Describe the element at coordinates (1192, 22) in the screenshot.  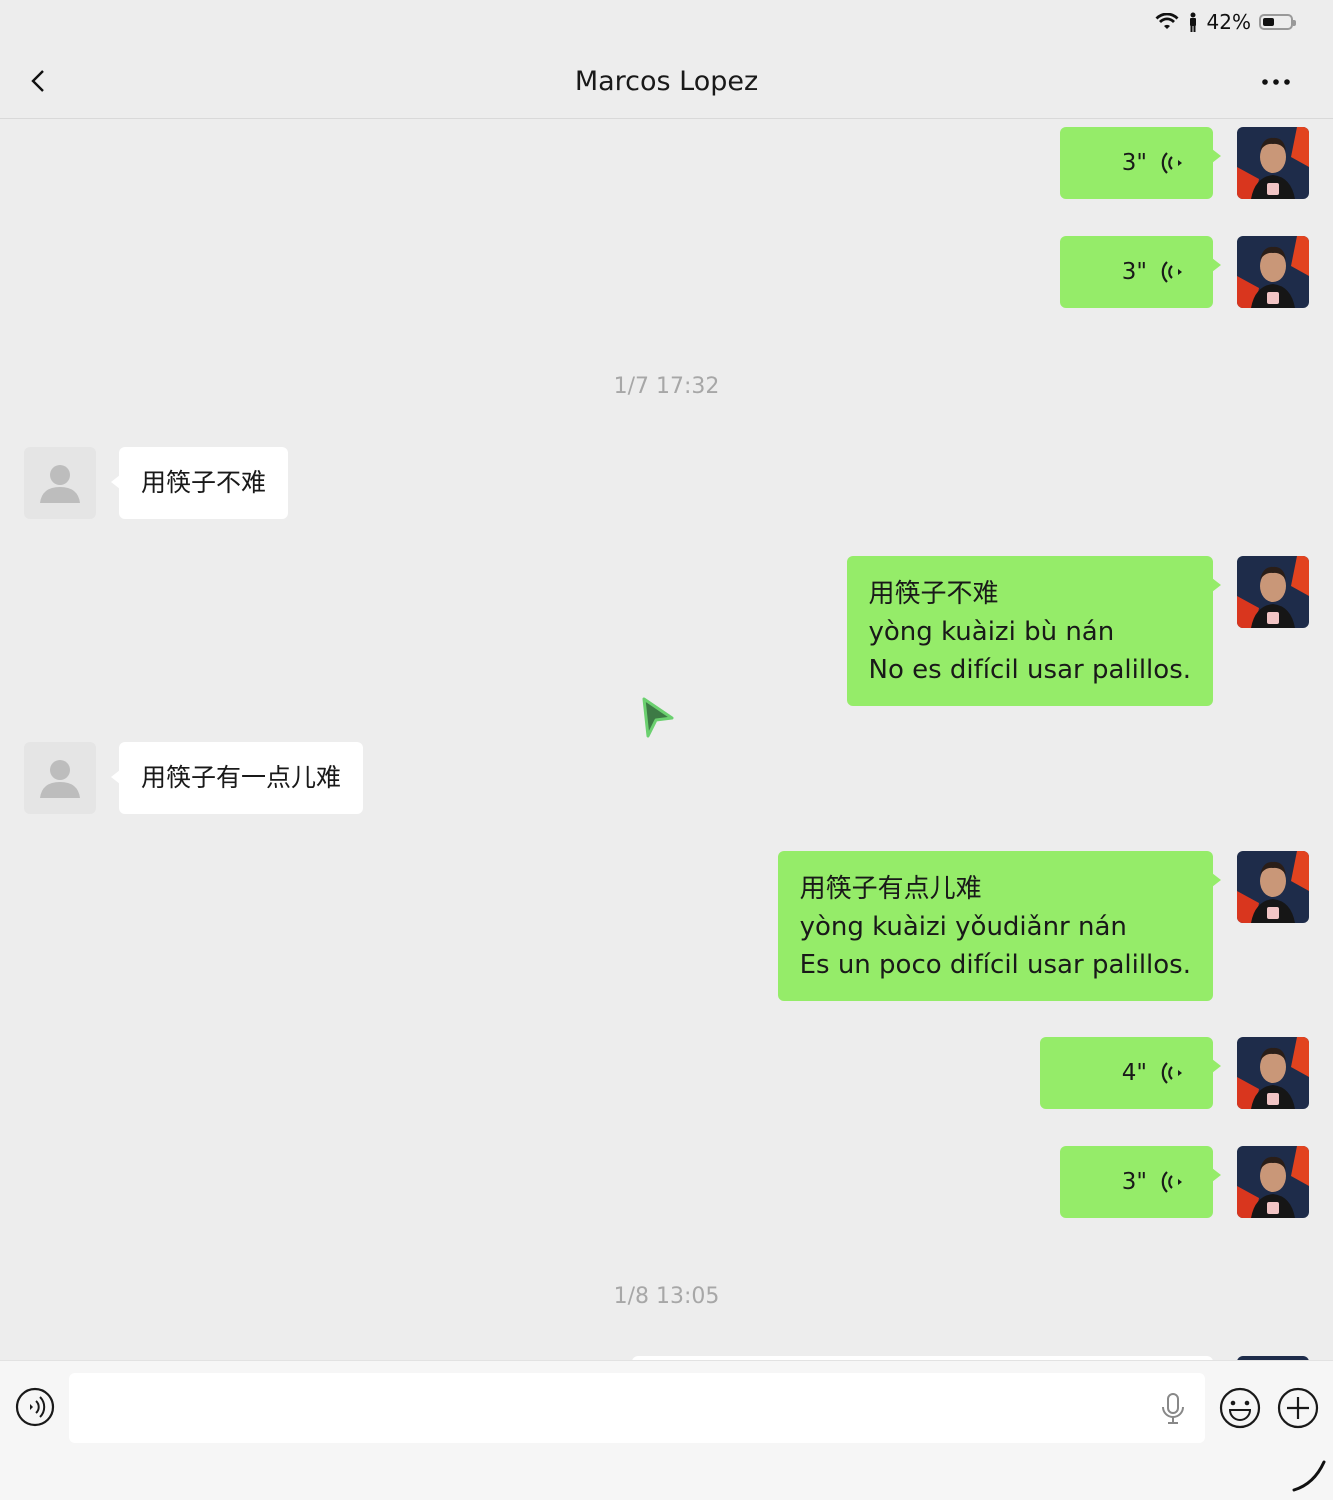
I see `accessibility-icon` at that location.